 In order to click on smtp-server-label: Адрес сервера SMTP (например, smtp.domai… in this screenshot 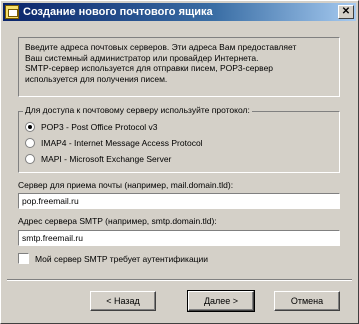, I will do `click(117, 221)`.